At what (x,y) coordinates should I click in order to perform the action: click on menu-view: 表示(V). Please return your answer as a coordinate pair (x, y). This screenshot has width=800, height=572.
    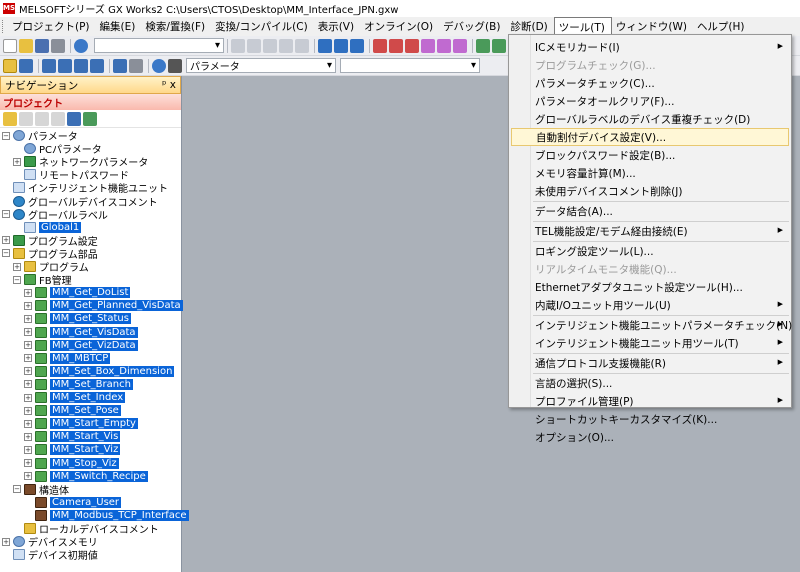
    Looking at the image, I should click on (337, 26).